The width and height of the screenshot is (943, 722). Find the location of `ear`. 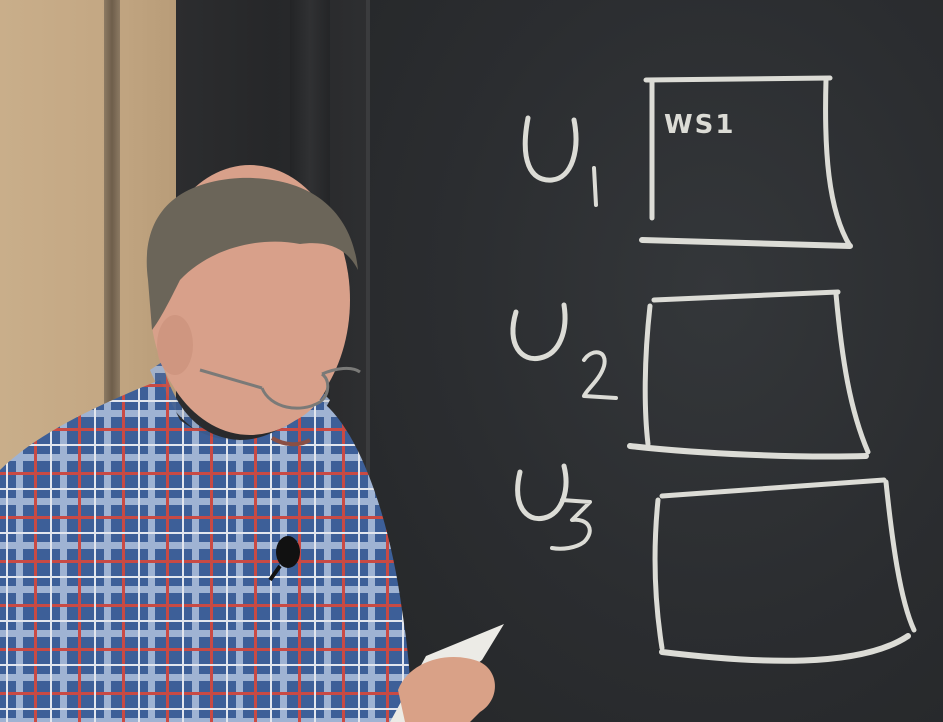

ear is located at coordinates (175, 345).